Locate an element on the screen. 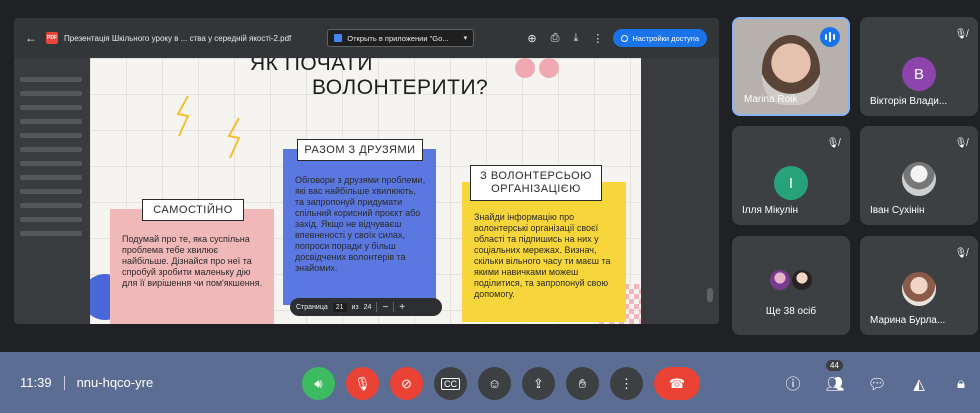  mic-toggle-button: 🎙︎ is located at coordinates (362, 383).